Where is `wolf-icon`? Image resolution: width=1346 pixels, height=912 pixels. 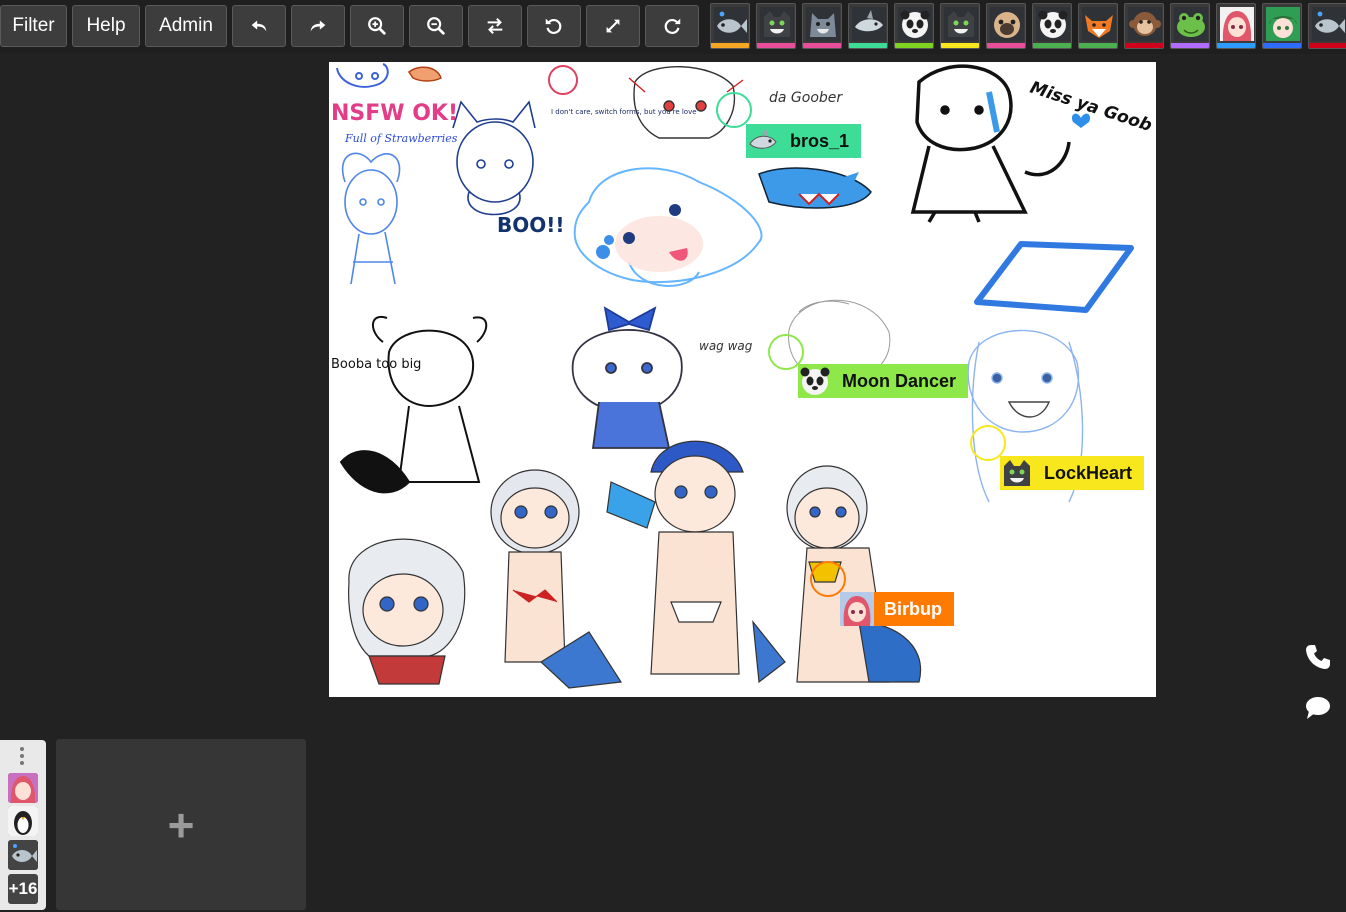 wolf-icon is located at coordinates (823, 24).